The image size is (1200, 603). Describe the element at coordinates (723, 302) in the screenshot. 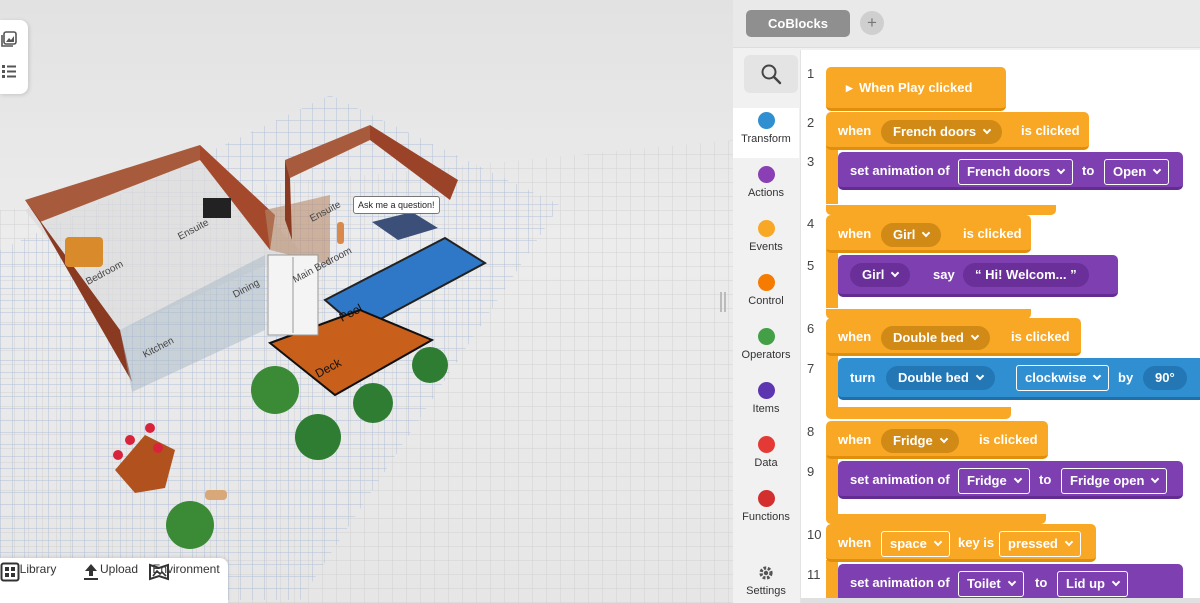

I see `panel-resize-handle` at that location.